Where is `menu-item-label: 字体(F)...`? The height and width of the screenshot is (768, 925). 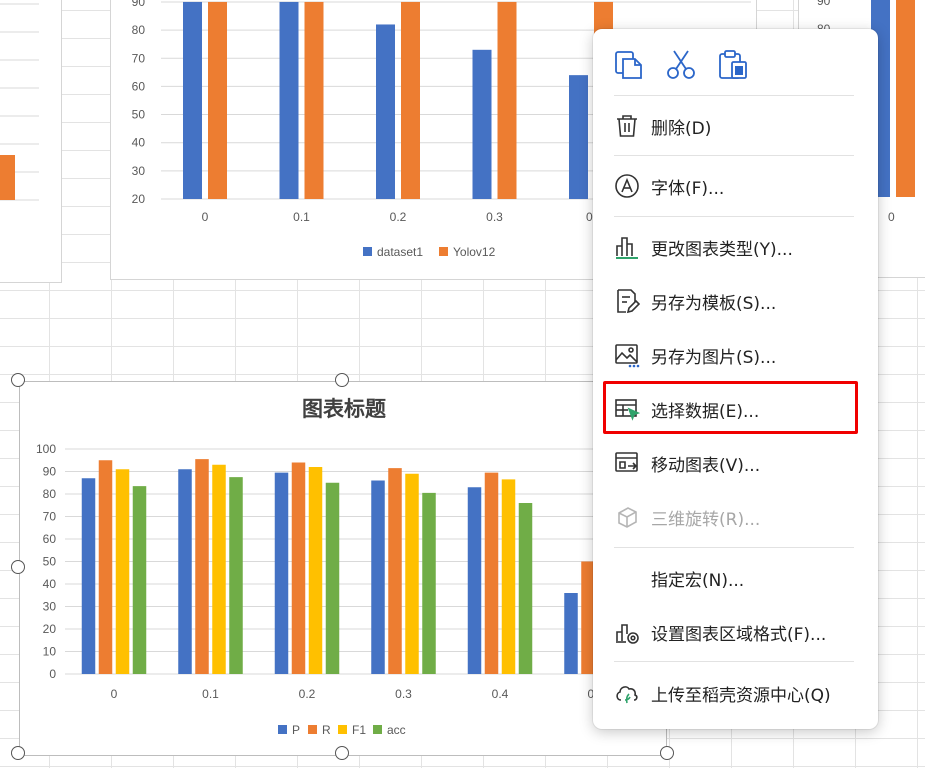
menu-item-label: 字体(F)... is located at coordinates (688, 188).